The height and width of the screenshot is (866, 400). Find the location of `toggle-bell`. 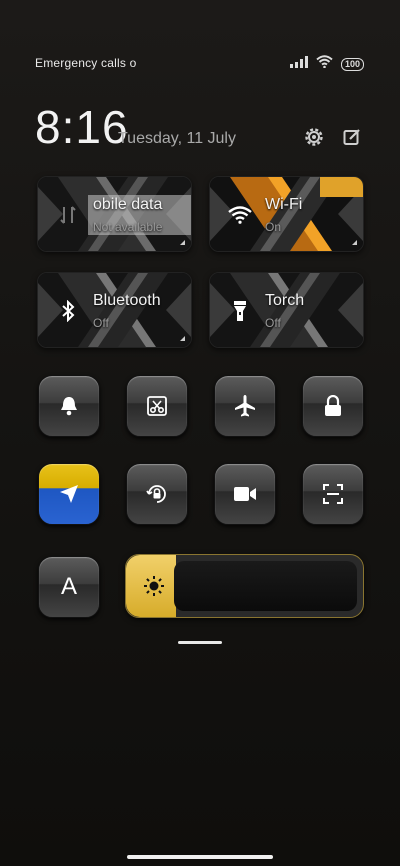

toggle-bell is located at coordinates (69, 406).